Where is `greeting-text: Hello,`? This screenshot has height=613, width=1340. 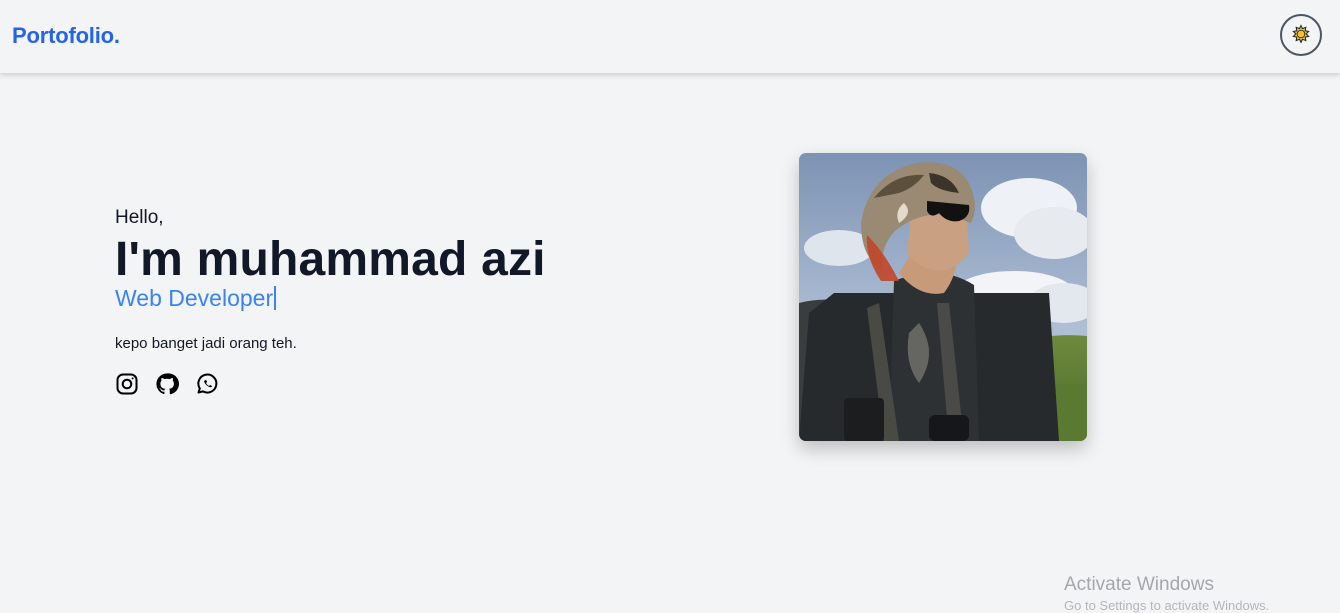 greeting-text: Hello, is located at coordinates (139, 217).